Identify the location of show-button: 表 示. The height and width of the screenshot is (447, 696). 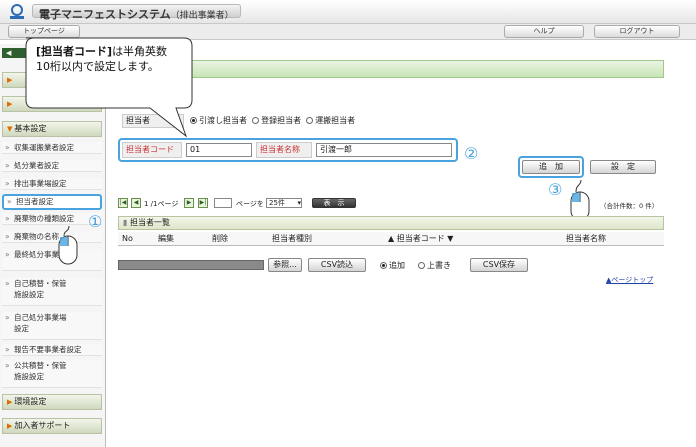
(334, 203).